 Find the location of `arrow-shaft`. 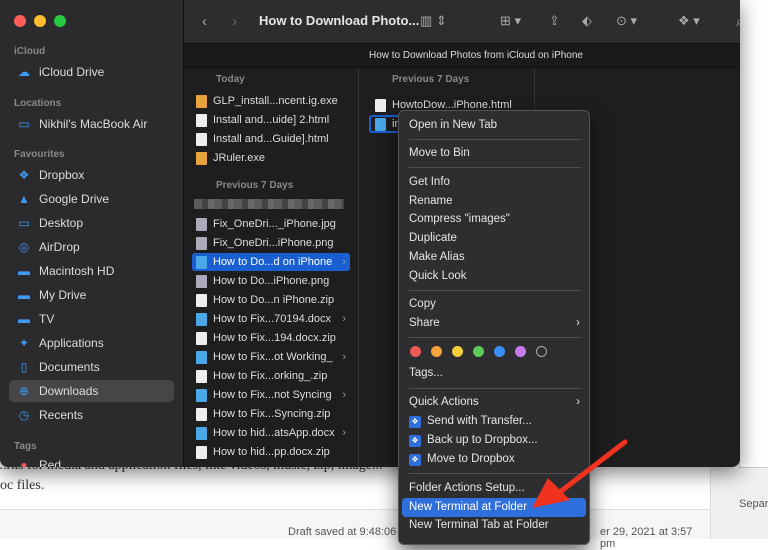

arrow-shaft is located at coordinates (592, 467).